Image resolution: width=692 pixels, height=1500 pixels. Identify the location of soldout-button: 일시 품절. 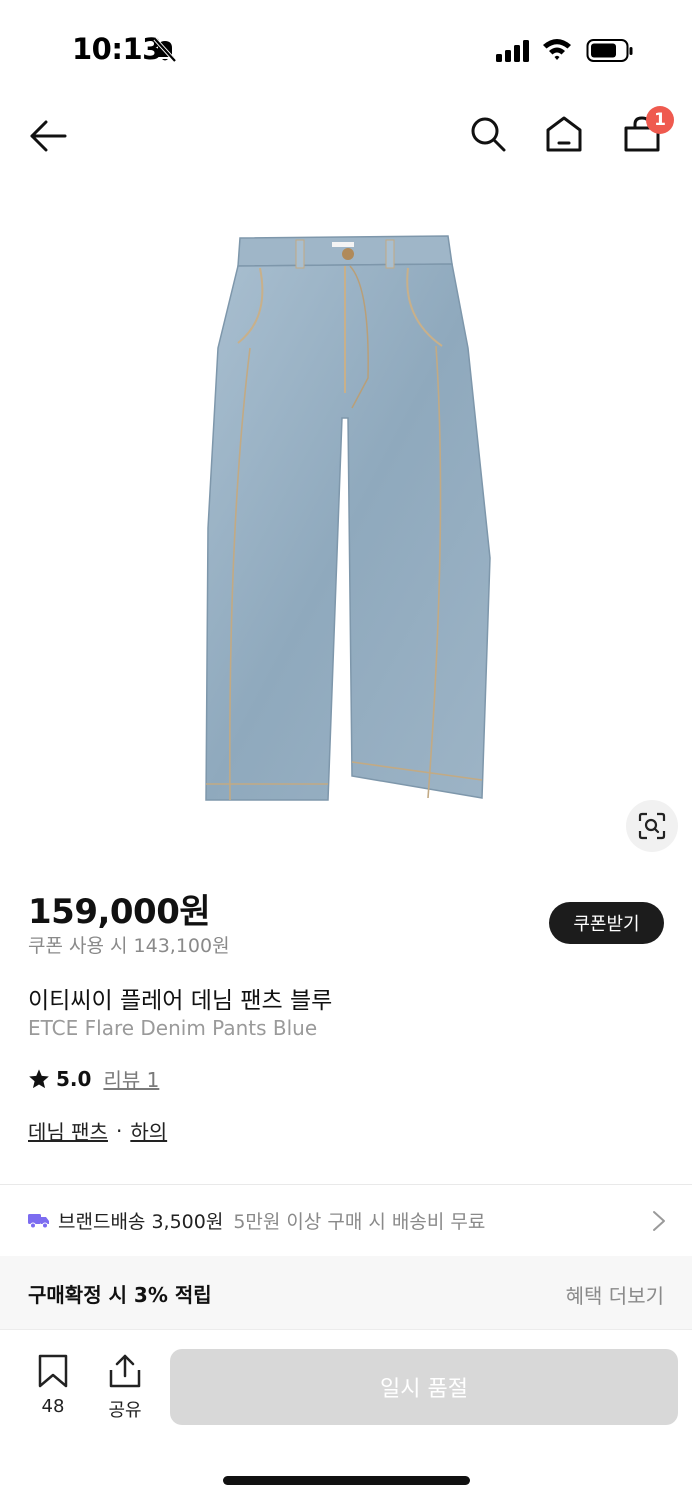
(424, 1387).